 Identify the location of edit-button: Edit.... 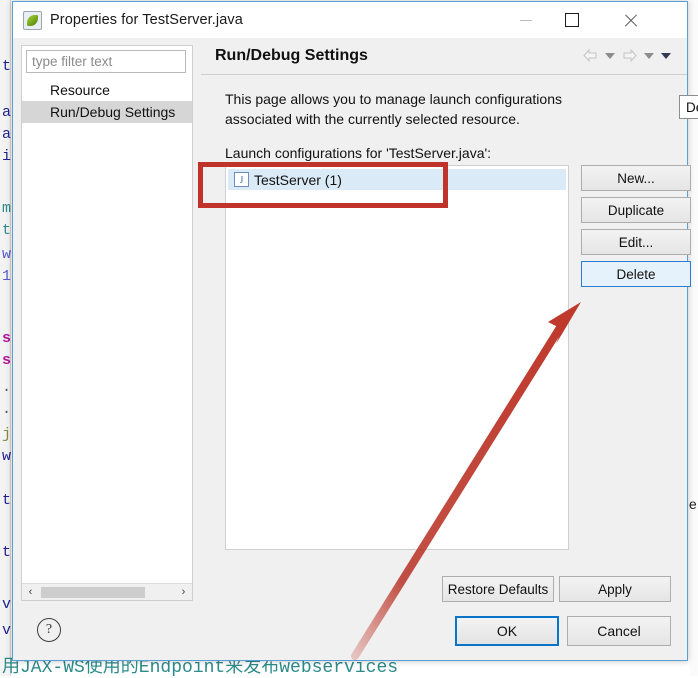
(636, 242).